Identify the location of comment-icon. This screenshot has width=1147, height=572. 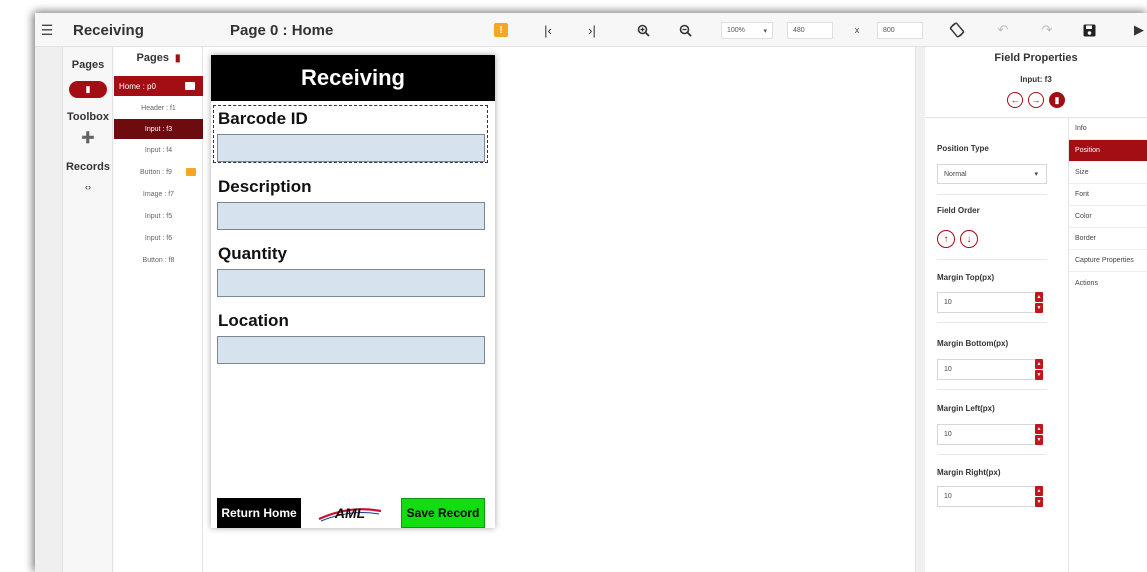
(190, 86).